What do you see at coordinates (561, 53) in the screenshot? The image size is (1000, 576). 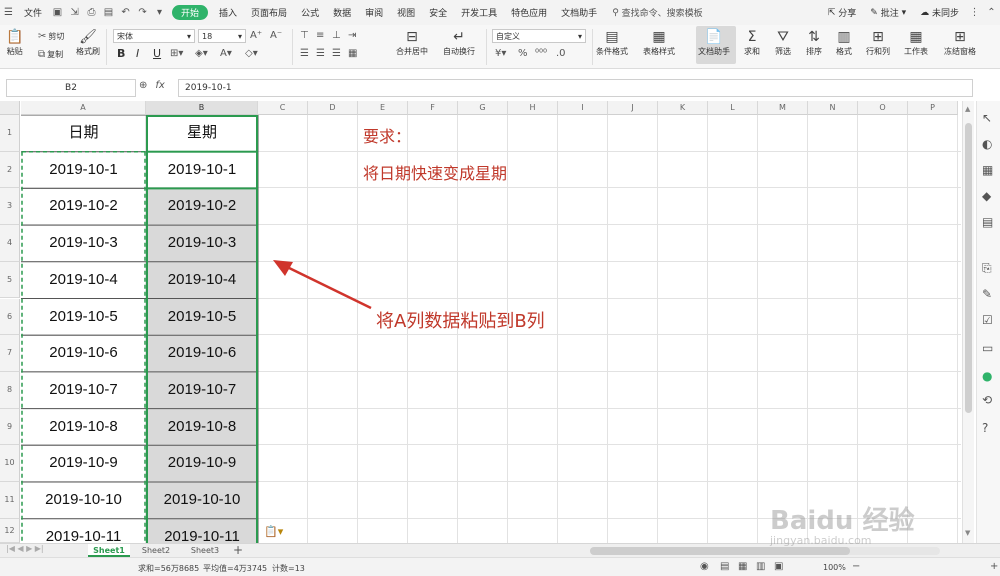 I see `decimal-button: .0` at bounding box center [561, 53].